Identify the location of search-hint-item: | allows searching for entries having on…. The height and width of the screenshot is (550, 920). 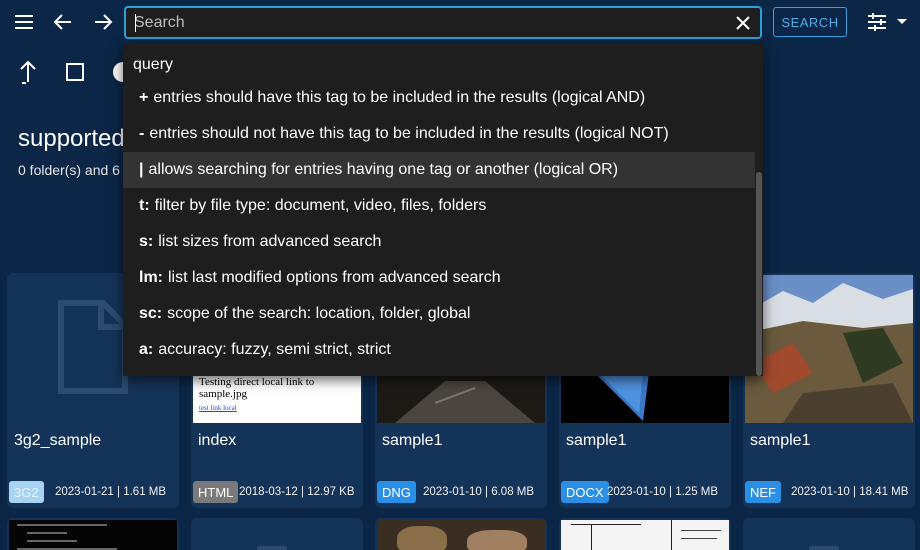
(439, 170).